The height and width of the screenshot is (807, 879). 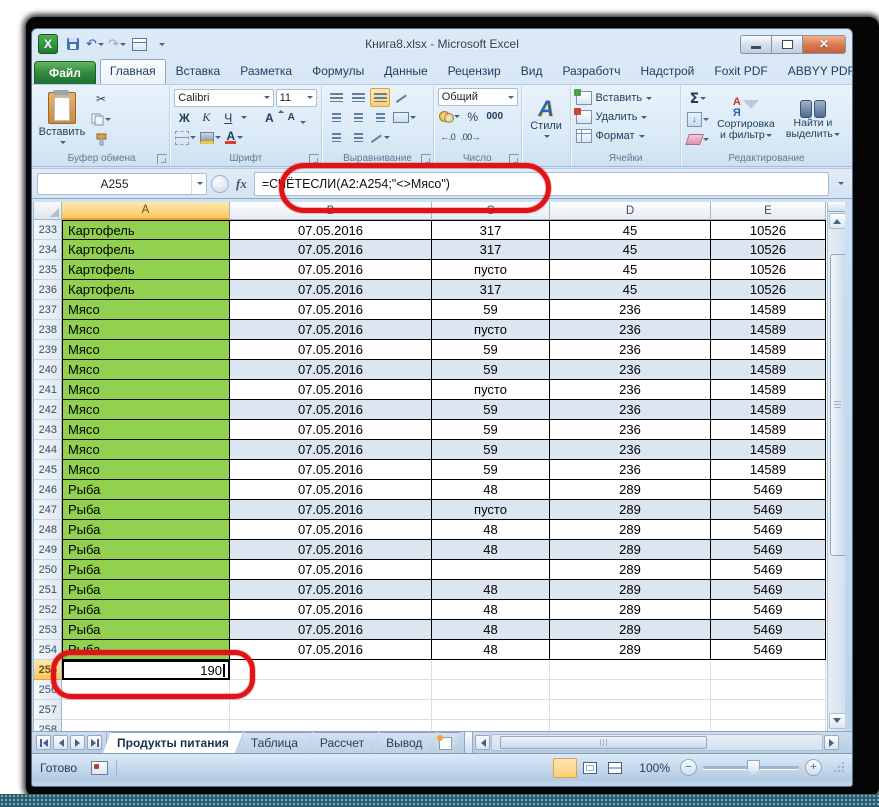 What do you see at coordinates (48, 230) in the screenshot?
I see `row-header-233: 233` at bounding box center [48, 230].